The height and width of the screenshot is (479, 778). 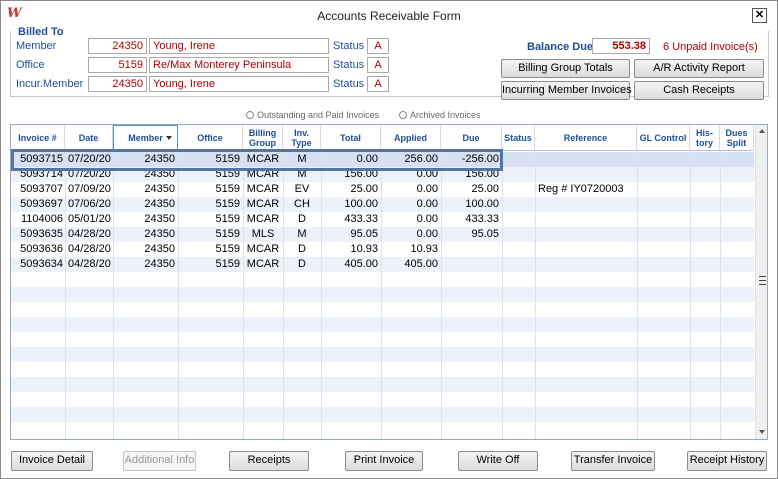 What do you see at coordinates (663, 138) in the screenshot?
I see `col-gl-control: GL Control` at bounding box center [663, 138].